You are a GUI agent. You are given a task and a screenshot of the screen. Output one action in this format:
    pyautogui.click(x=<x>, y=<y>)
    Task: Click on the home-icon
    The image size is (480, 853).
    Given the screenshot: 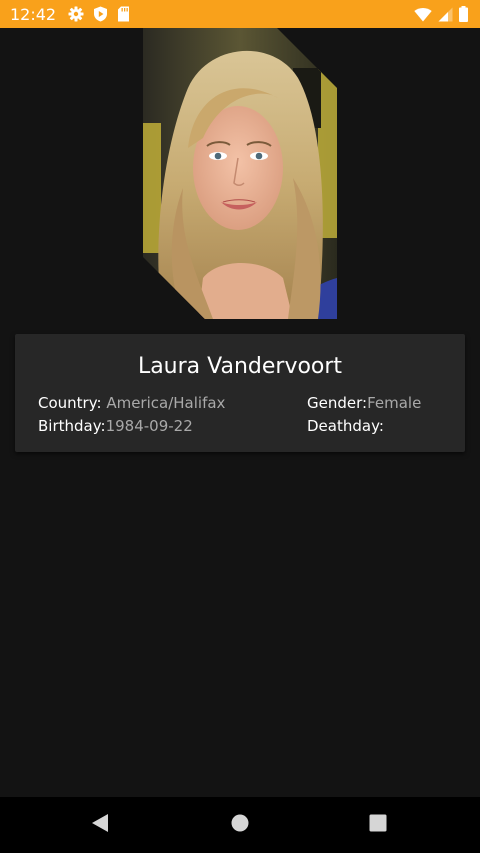 What is the action you would take?
    pyautogui.click(x=240, y=825)
    